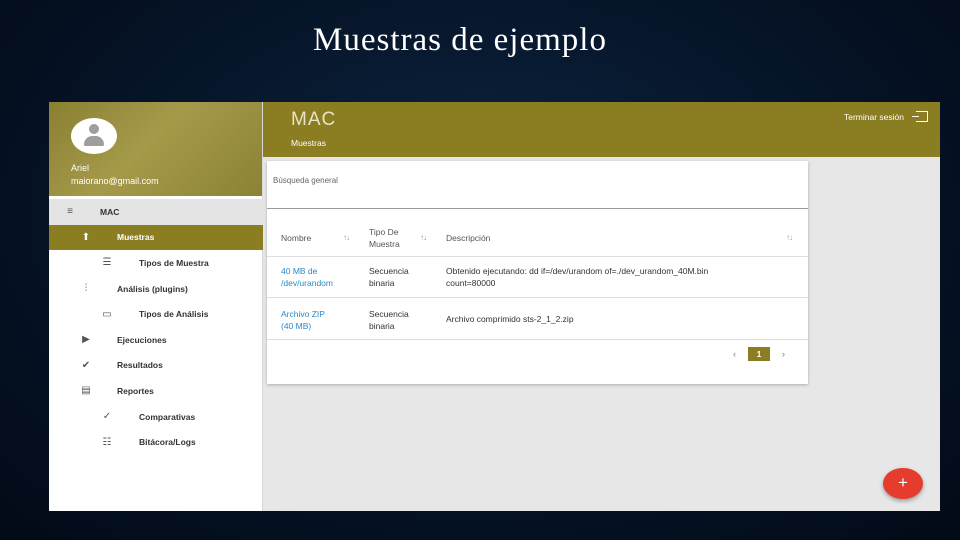 The height and width of the screenshot is (540, 960). Describe the element at coordinates (70, 212) in the screenshot. I see `menu-icon: ≡` at that location.